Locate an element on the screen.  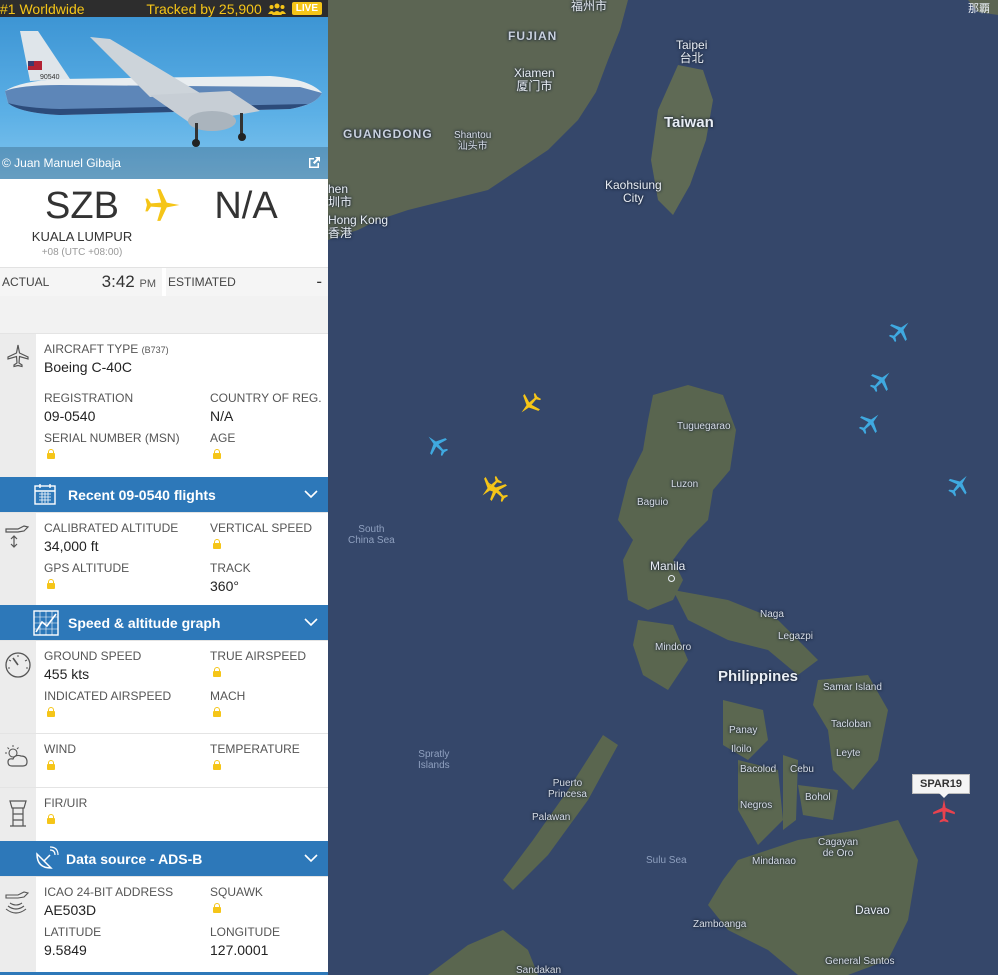
vertical-speed-label: VERTICAL SPEED is located at coordinates (261, 528).